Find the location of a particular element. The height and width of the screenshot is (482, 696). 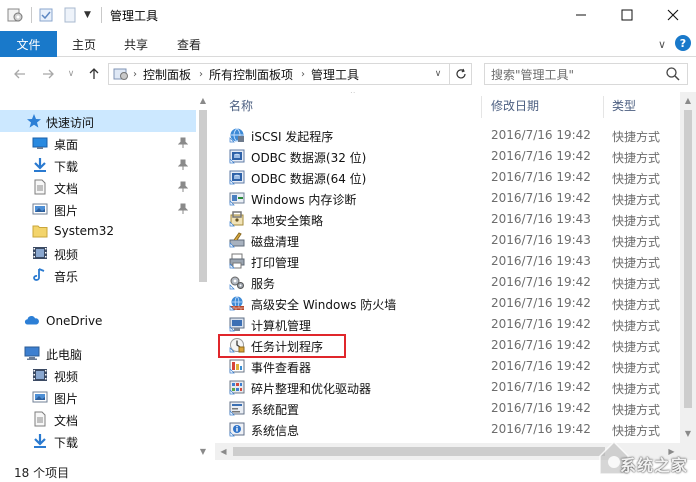

computer-management-icon is located at coordinates (237, 324).